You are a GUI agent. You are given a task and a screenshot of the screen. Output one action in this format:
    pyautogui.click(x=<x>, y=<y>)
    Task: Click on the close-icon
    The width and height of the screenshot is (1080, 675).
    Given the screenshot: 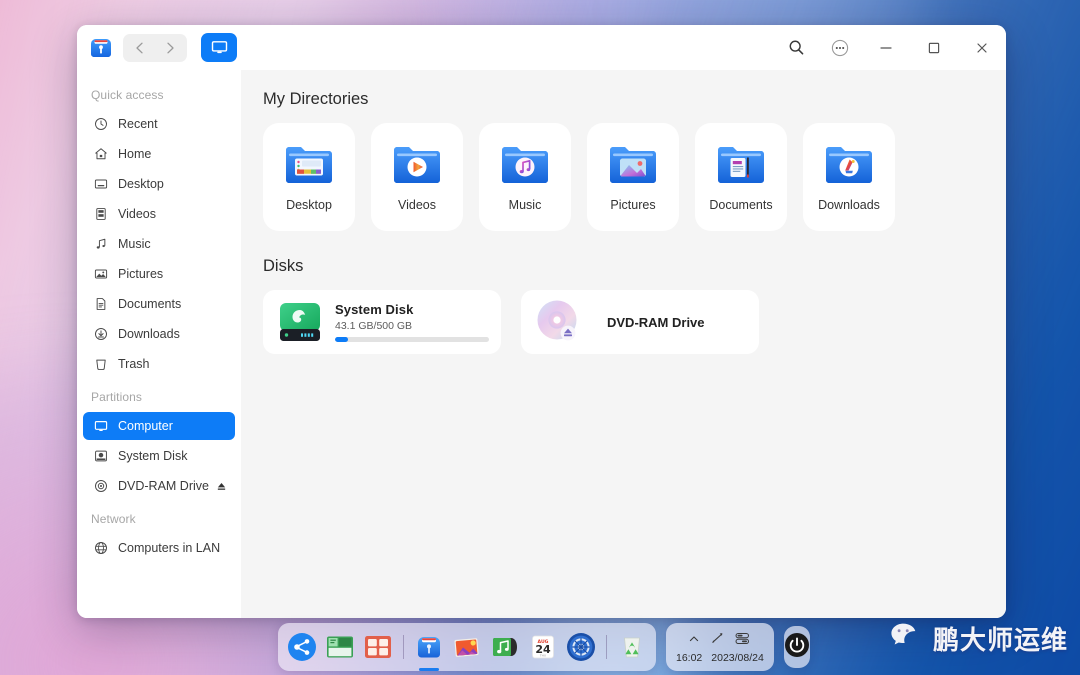 What is the action you would take?
    pyautogui.click(x=982, y=47)
    